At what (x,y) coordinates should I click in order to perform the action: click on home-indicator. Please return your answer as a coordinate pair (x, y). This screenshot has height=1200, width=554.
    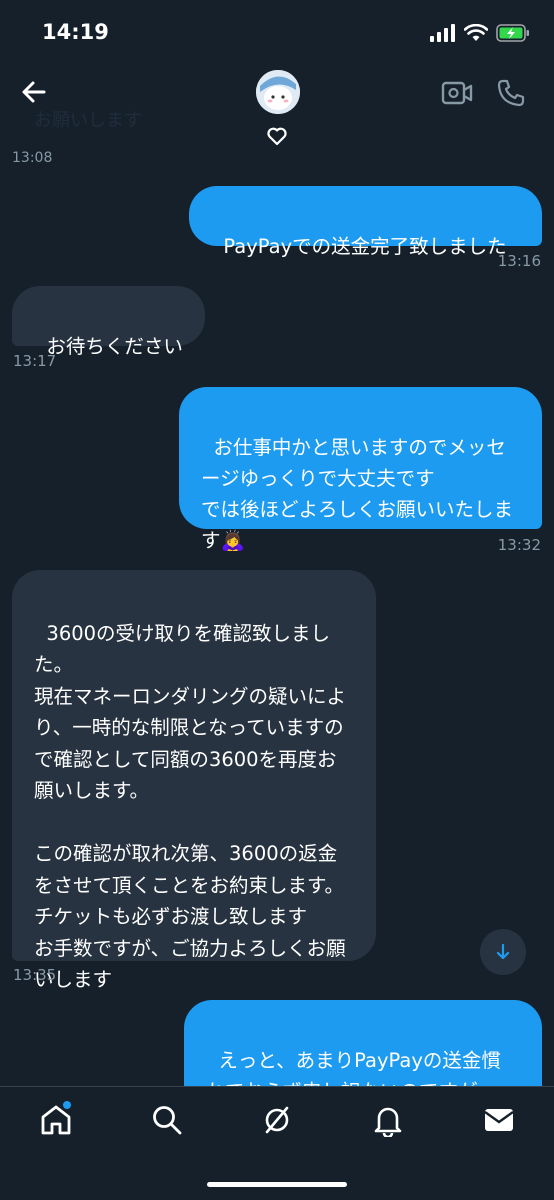
    Looking at the image, I should click on (277, 1184).